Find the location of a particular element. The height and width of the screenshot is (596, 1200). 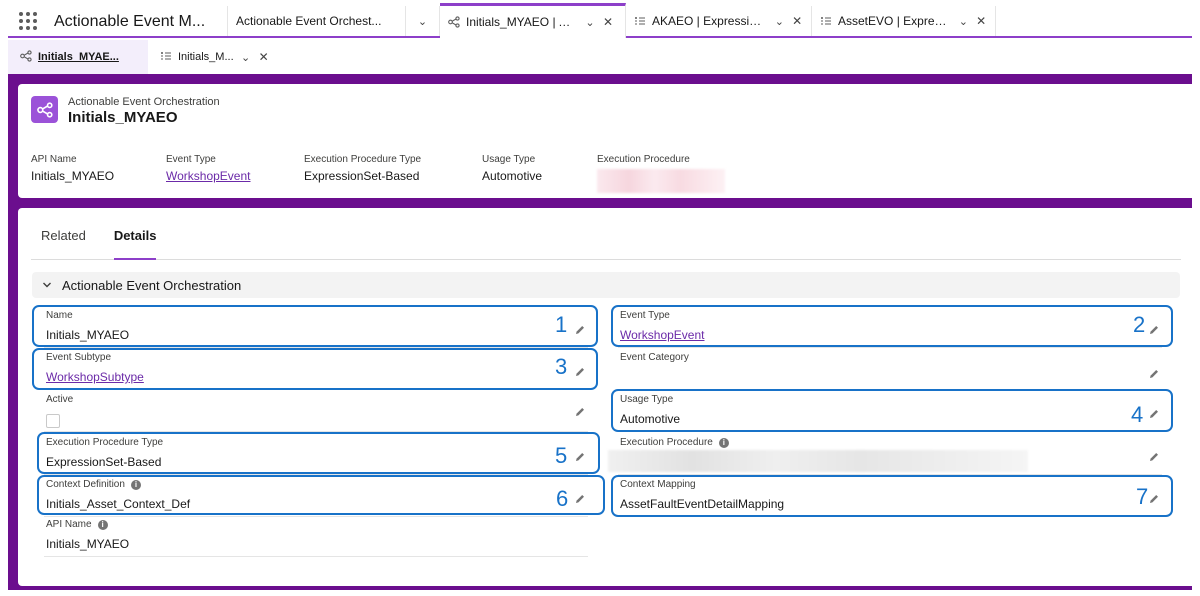

field-api-name: API Name i Initials_MYAEO is located at coordinates (316, 536).